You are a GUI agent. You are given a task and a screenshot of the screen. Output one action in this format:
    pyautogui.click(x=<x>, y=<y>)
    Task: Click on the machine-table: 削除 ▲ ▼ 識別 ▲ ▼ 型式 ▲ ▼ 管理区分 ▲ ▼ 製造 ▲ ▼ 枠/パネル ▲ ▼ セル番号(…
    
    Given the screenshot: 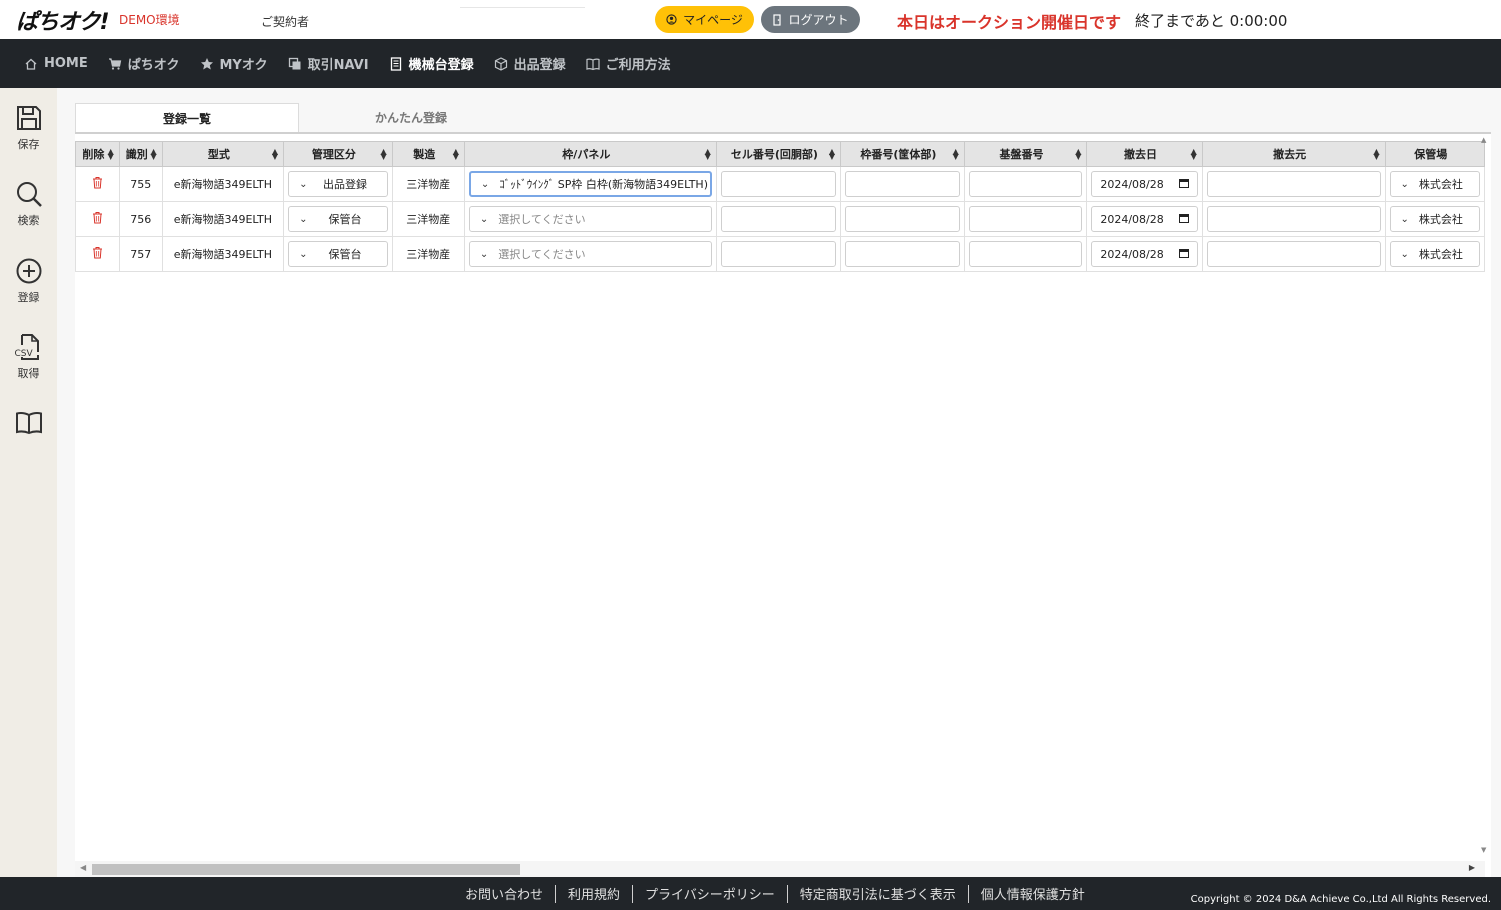 What is the action you would take?
    pyautogui.click(x=780, y=206)
    